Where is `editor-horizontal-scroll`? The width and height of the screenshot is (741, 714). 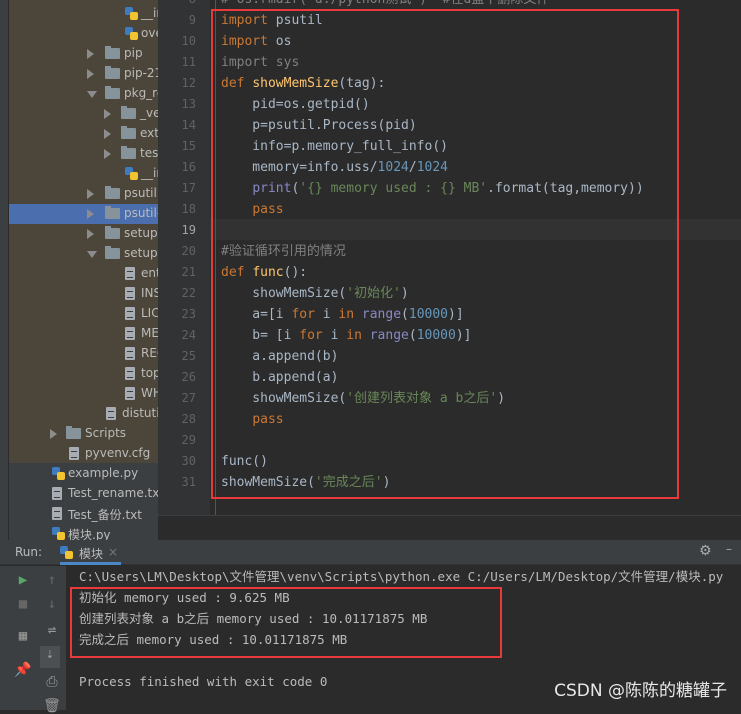 editor-horizontal-scroll is located at coordinates (449, 527).